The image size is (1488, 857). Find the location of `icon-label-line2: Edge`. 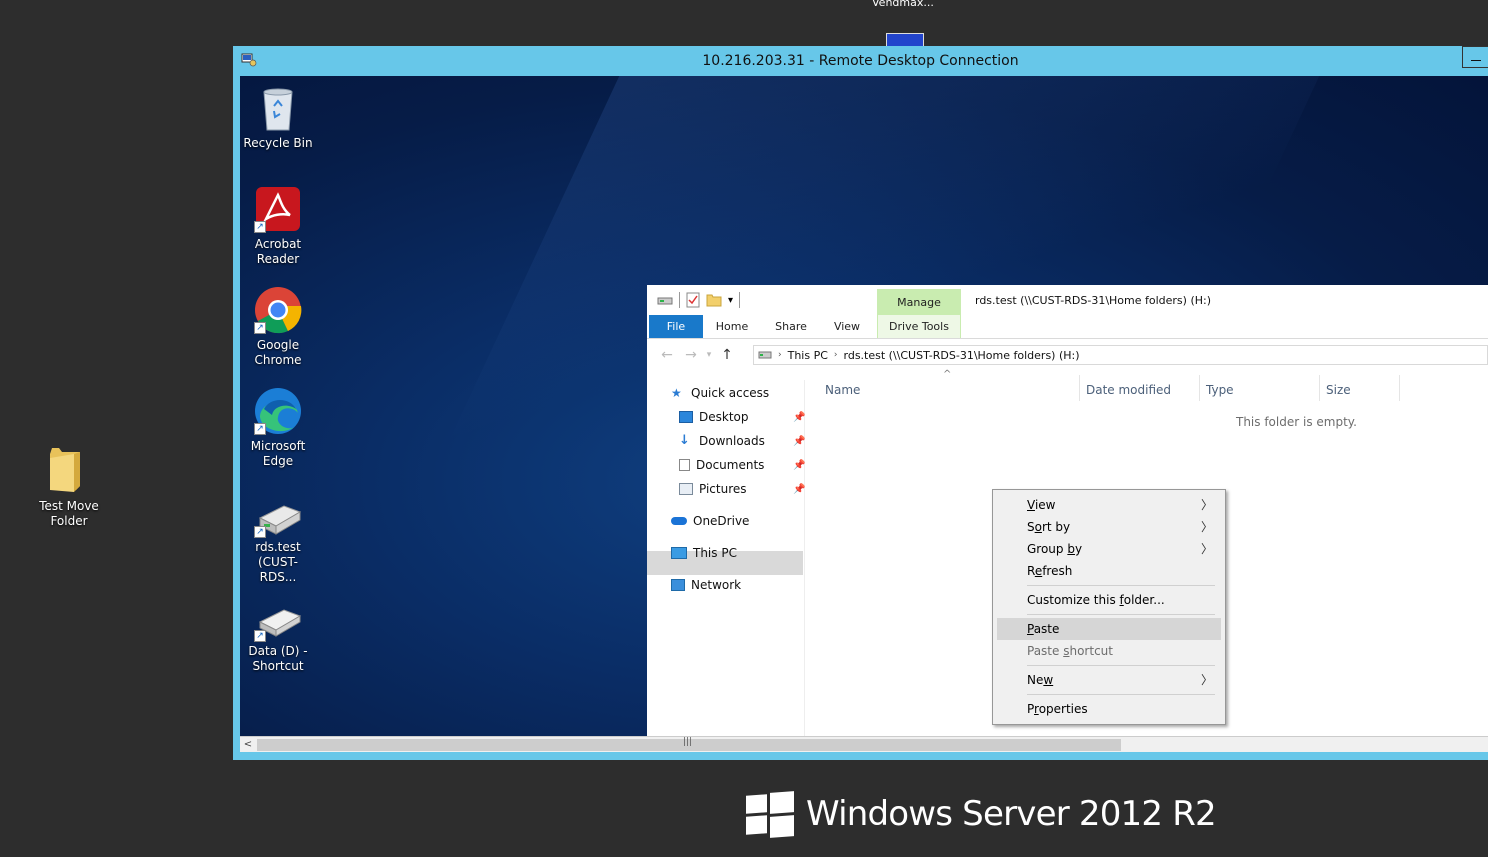

icon-label-line2: Edge is located at coordinates (278, 461).